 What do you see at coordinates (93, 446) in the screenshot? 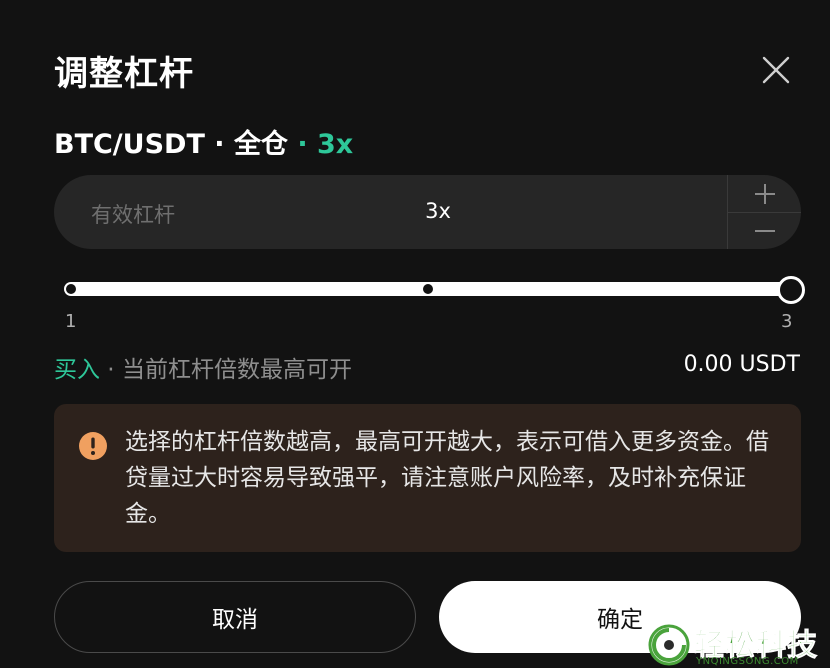
I see `exclamation-icon` at bounding box center [93, 446].